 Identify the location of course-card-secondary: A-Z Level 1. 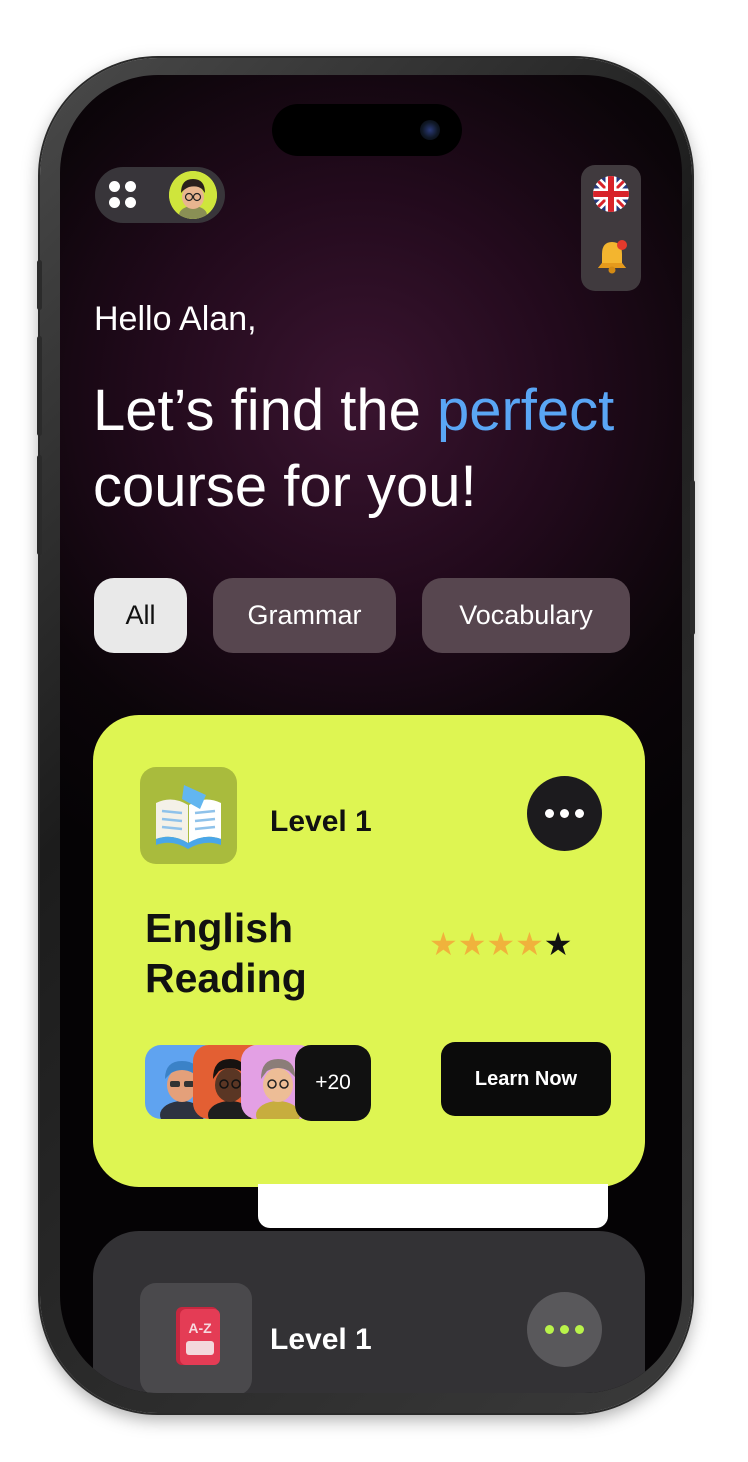
(369, 1312).